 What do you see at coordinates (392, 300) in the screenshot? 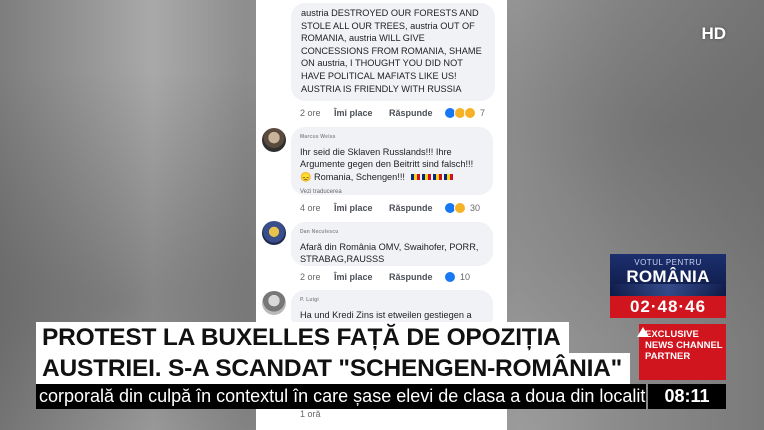
I see `comment-author: P. Luigi` at bounding box center [392, 300].